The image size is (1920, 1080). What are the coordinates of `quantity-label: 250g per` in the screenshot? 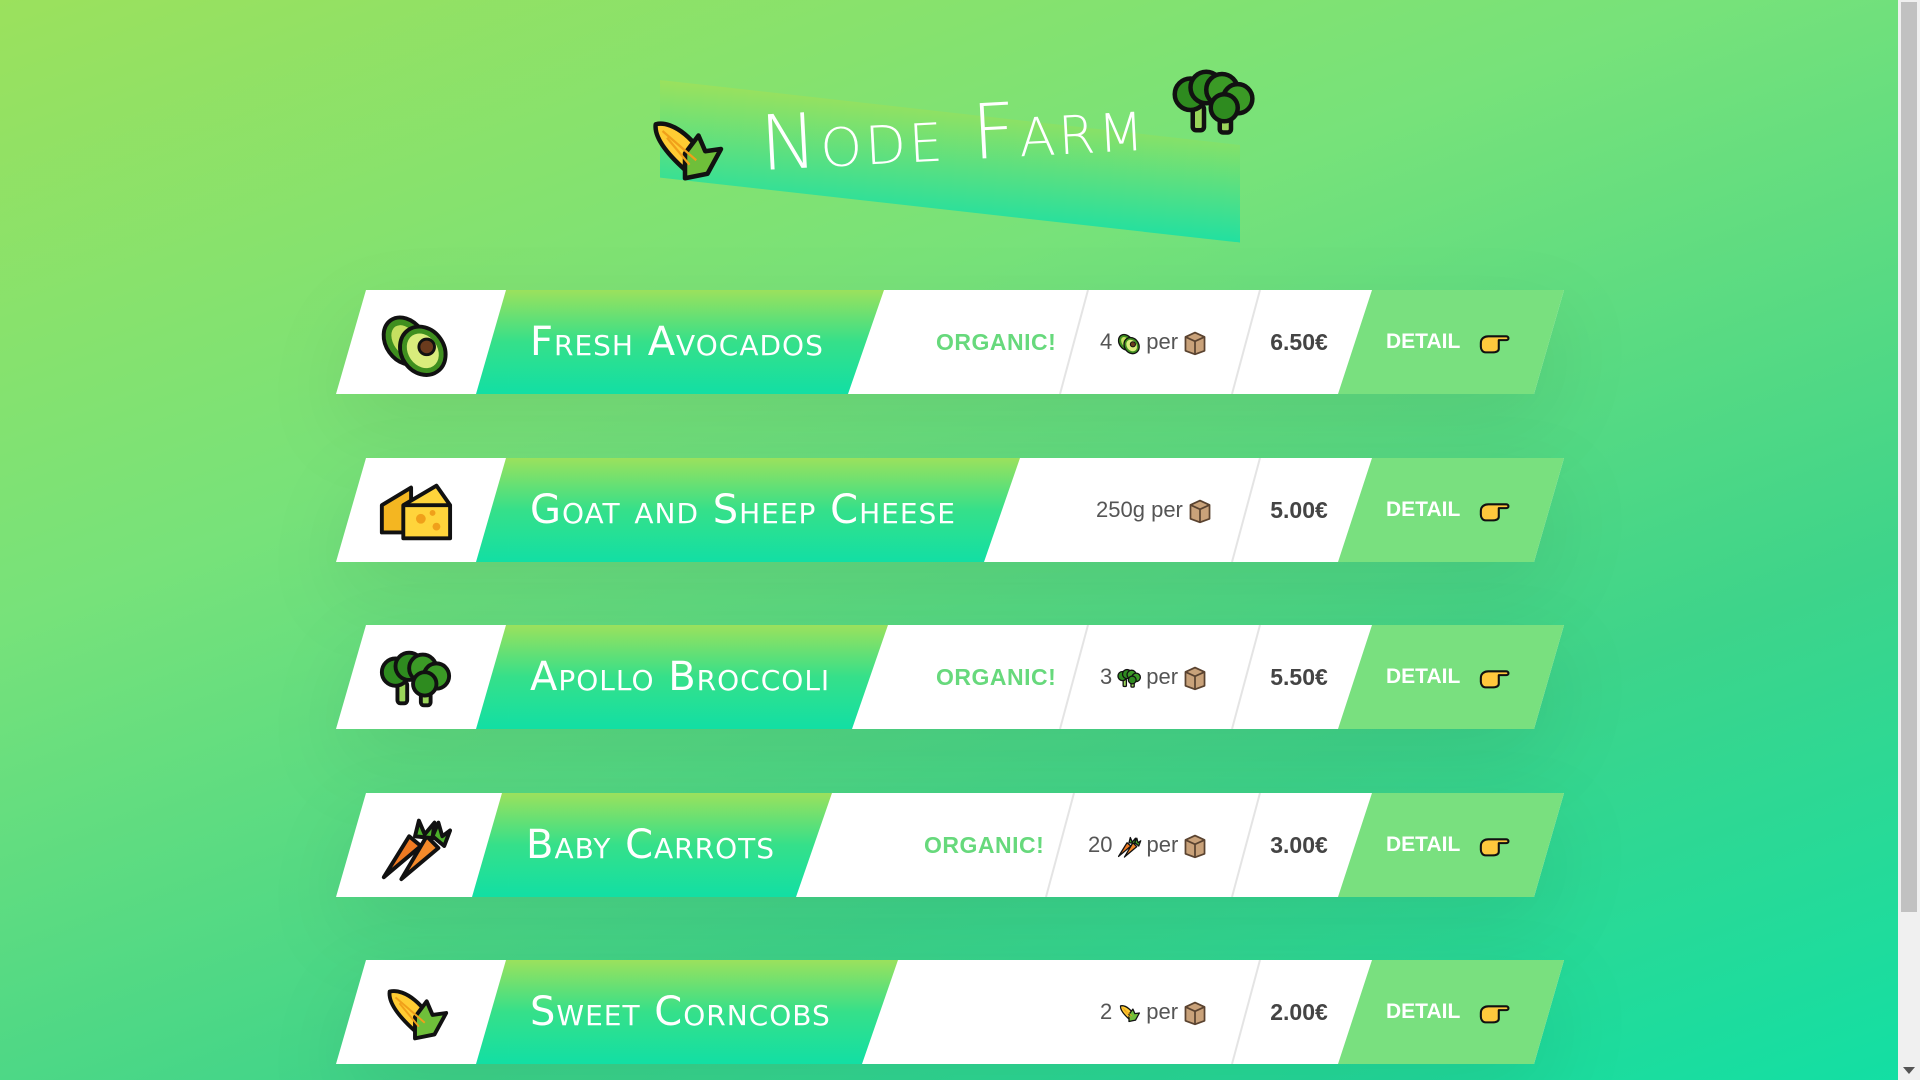 It's located at (1156, 510).